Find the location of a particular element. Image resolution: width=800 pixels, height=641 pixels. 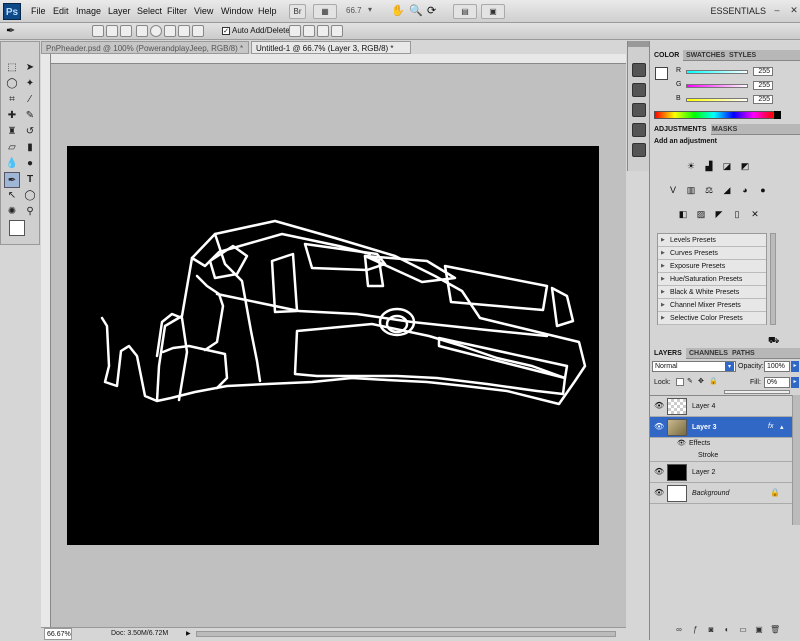

status-zoom-field: 66.67% is located at coordinates (58, 634).